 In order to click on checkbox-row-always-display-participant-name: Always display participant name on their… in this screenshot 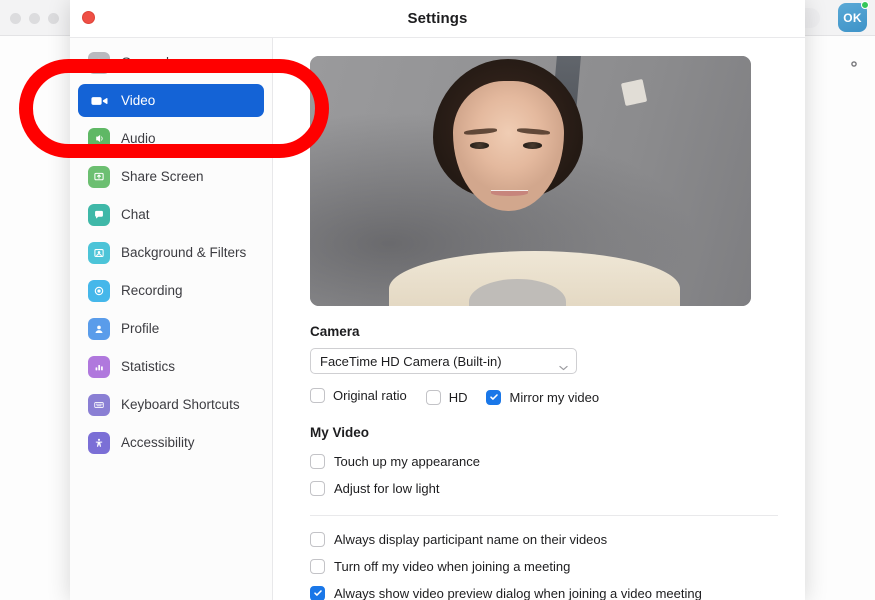, I will do `click(544, 539)`.